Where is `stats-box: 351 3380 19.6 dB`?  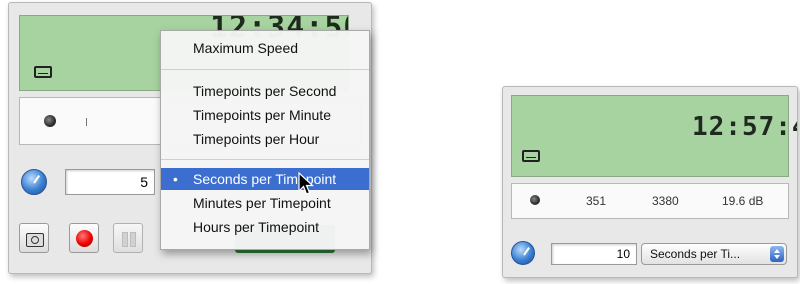 stats-box: 351 3380 19.6 dB is located at coordinates (650, 201).